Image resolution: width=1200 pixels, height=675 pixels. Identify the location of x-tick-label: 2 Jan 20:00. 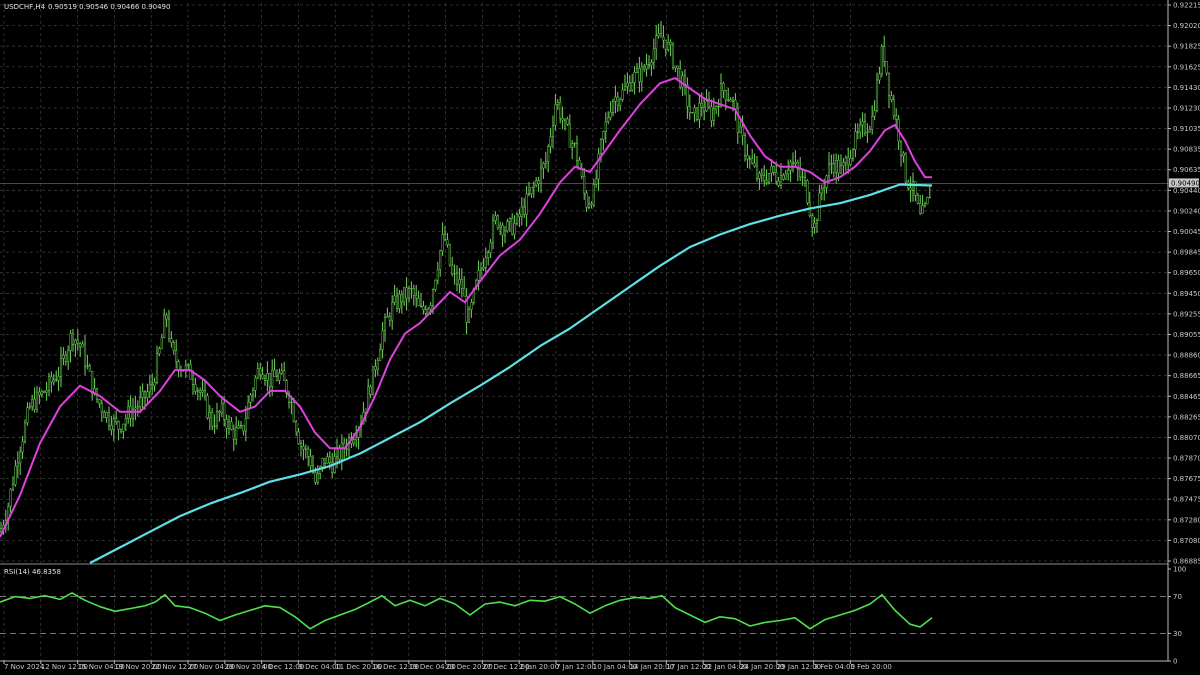
(539, 667).